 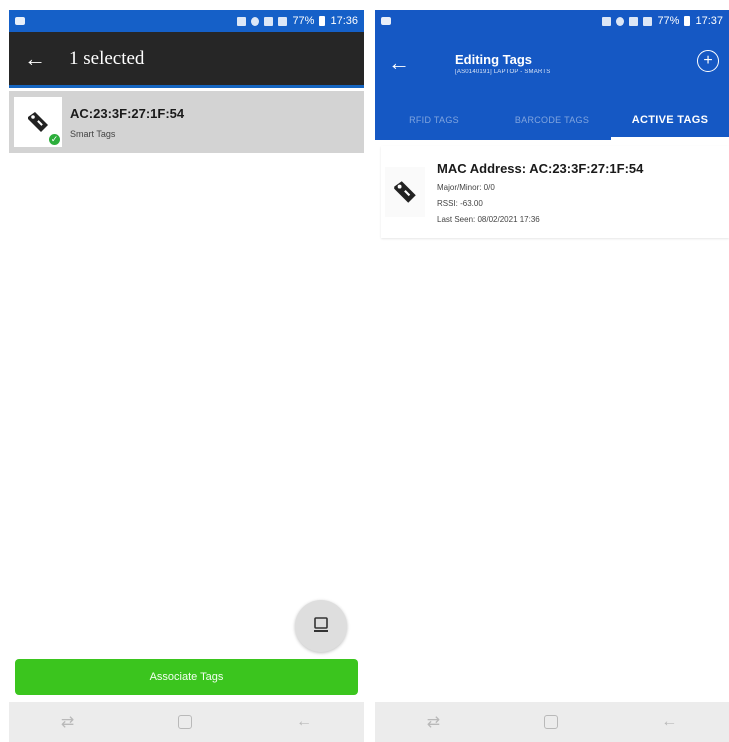 What do you see at coordinates (186, 21) in the screenshot?
I see `status-bar: 77% 17:36` at bounding box center [186, 21].